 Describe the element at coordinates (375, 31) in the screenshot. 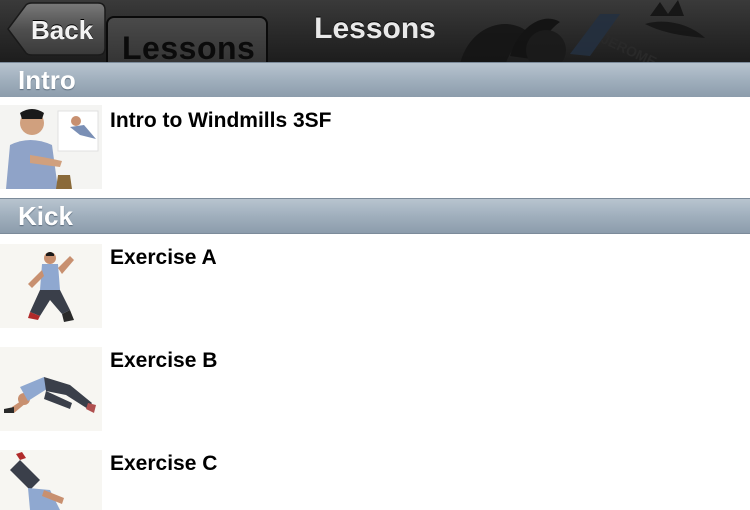

I see `navigation-bar: JEROME Lessons Back Lessons` at that location.